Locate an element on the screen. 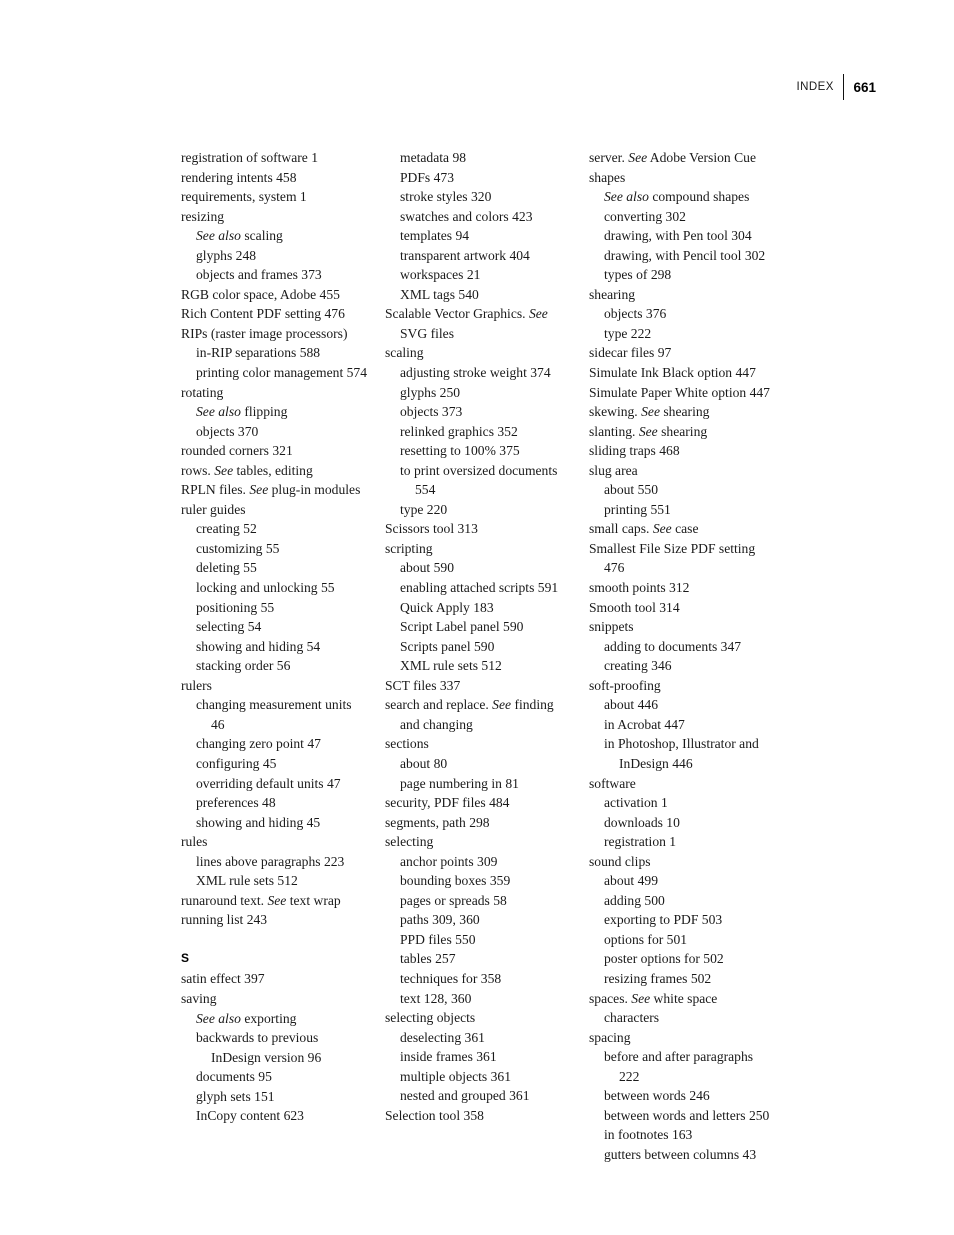  entry-text: page numbering in 81 is located at coordinates (459, 783).